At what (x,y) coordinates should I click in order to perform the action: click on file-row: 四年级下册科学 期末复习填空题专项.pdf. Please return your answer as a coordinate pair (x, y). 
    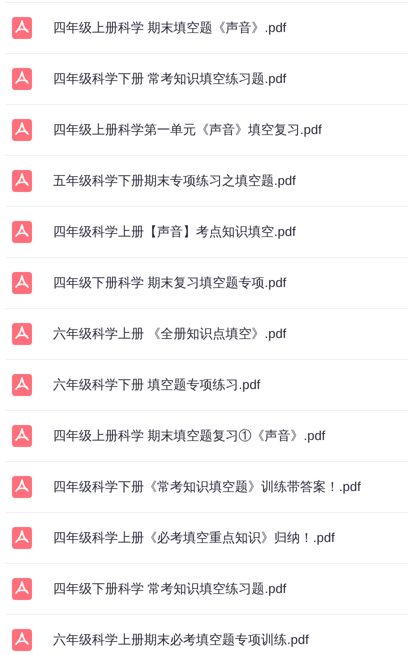
    Looking at the image, I should click on (206, 282).